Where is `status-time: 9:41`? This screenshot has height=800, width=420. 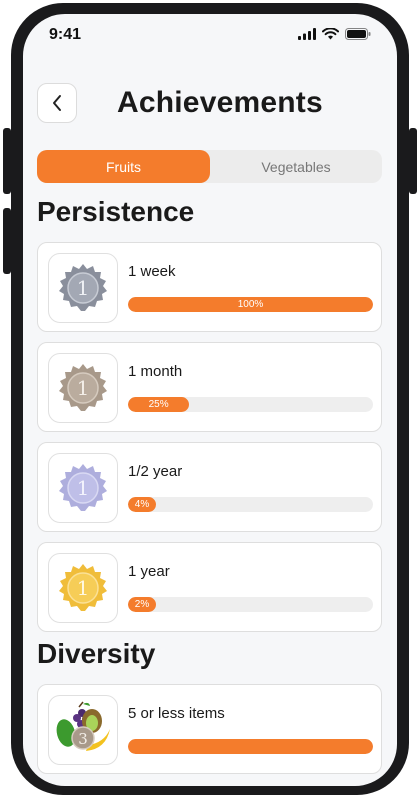
status-time: 9:41 is located at coordinates (65, 34).